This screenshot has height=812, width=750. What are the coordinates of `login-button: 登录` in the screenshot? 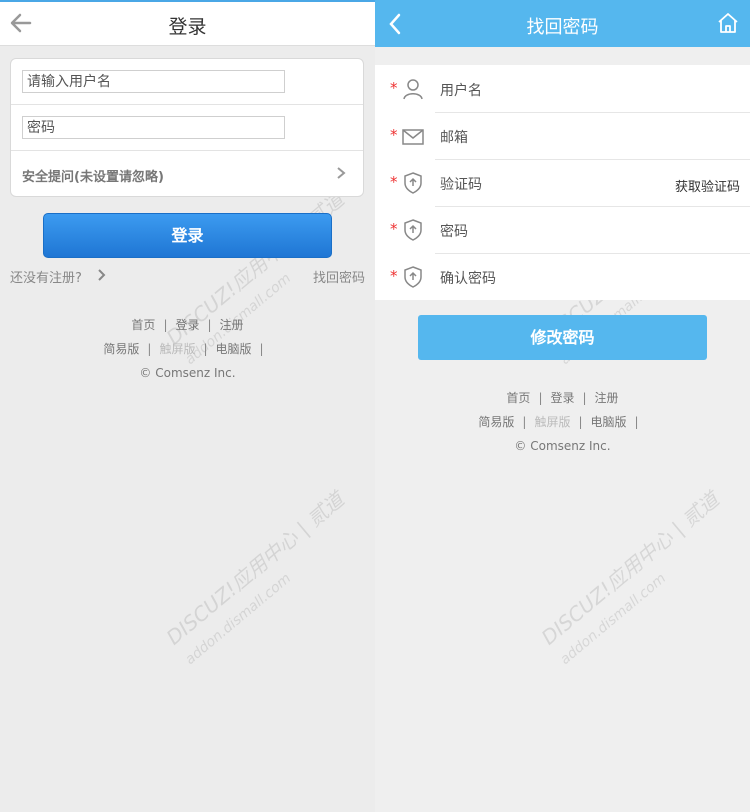 It's located at (187, 235).